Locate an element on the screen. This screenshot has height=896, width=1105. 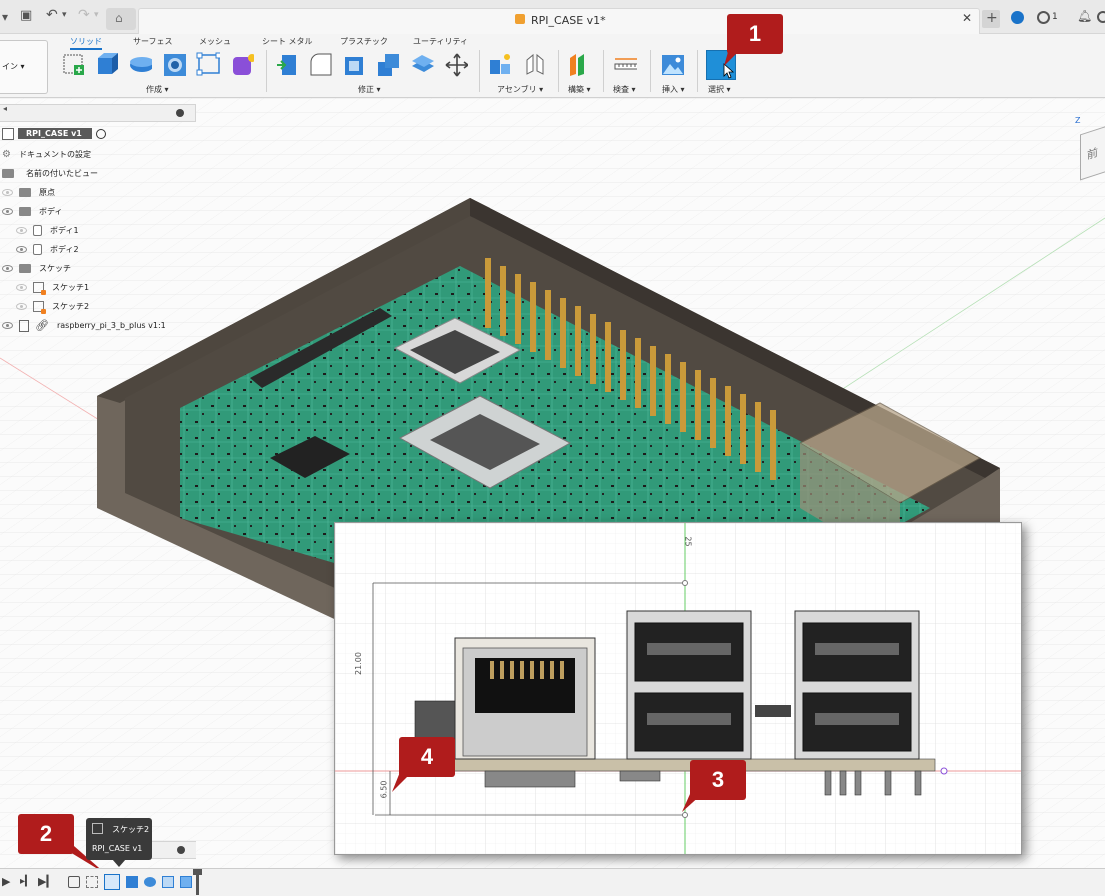
timeline-feature-sketch1 is located at coordinates (92, 882).